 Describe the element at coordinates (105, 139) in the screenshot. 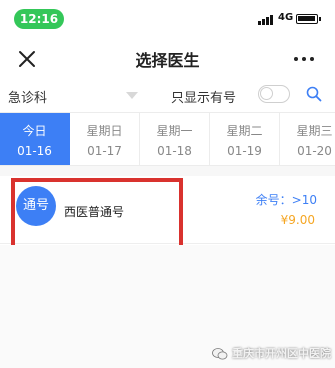

I see `date-tab-sunday: 星期日 01-17` at that location.